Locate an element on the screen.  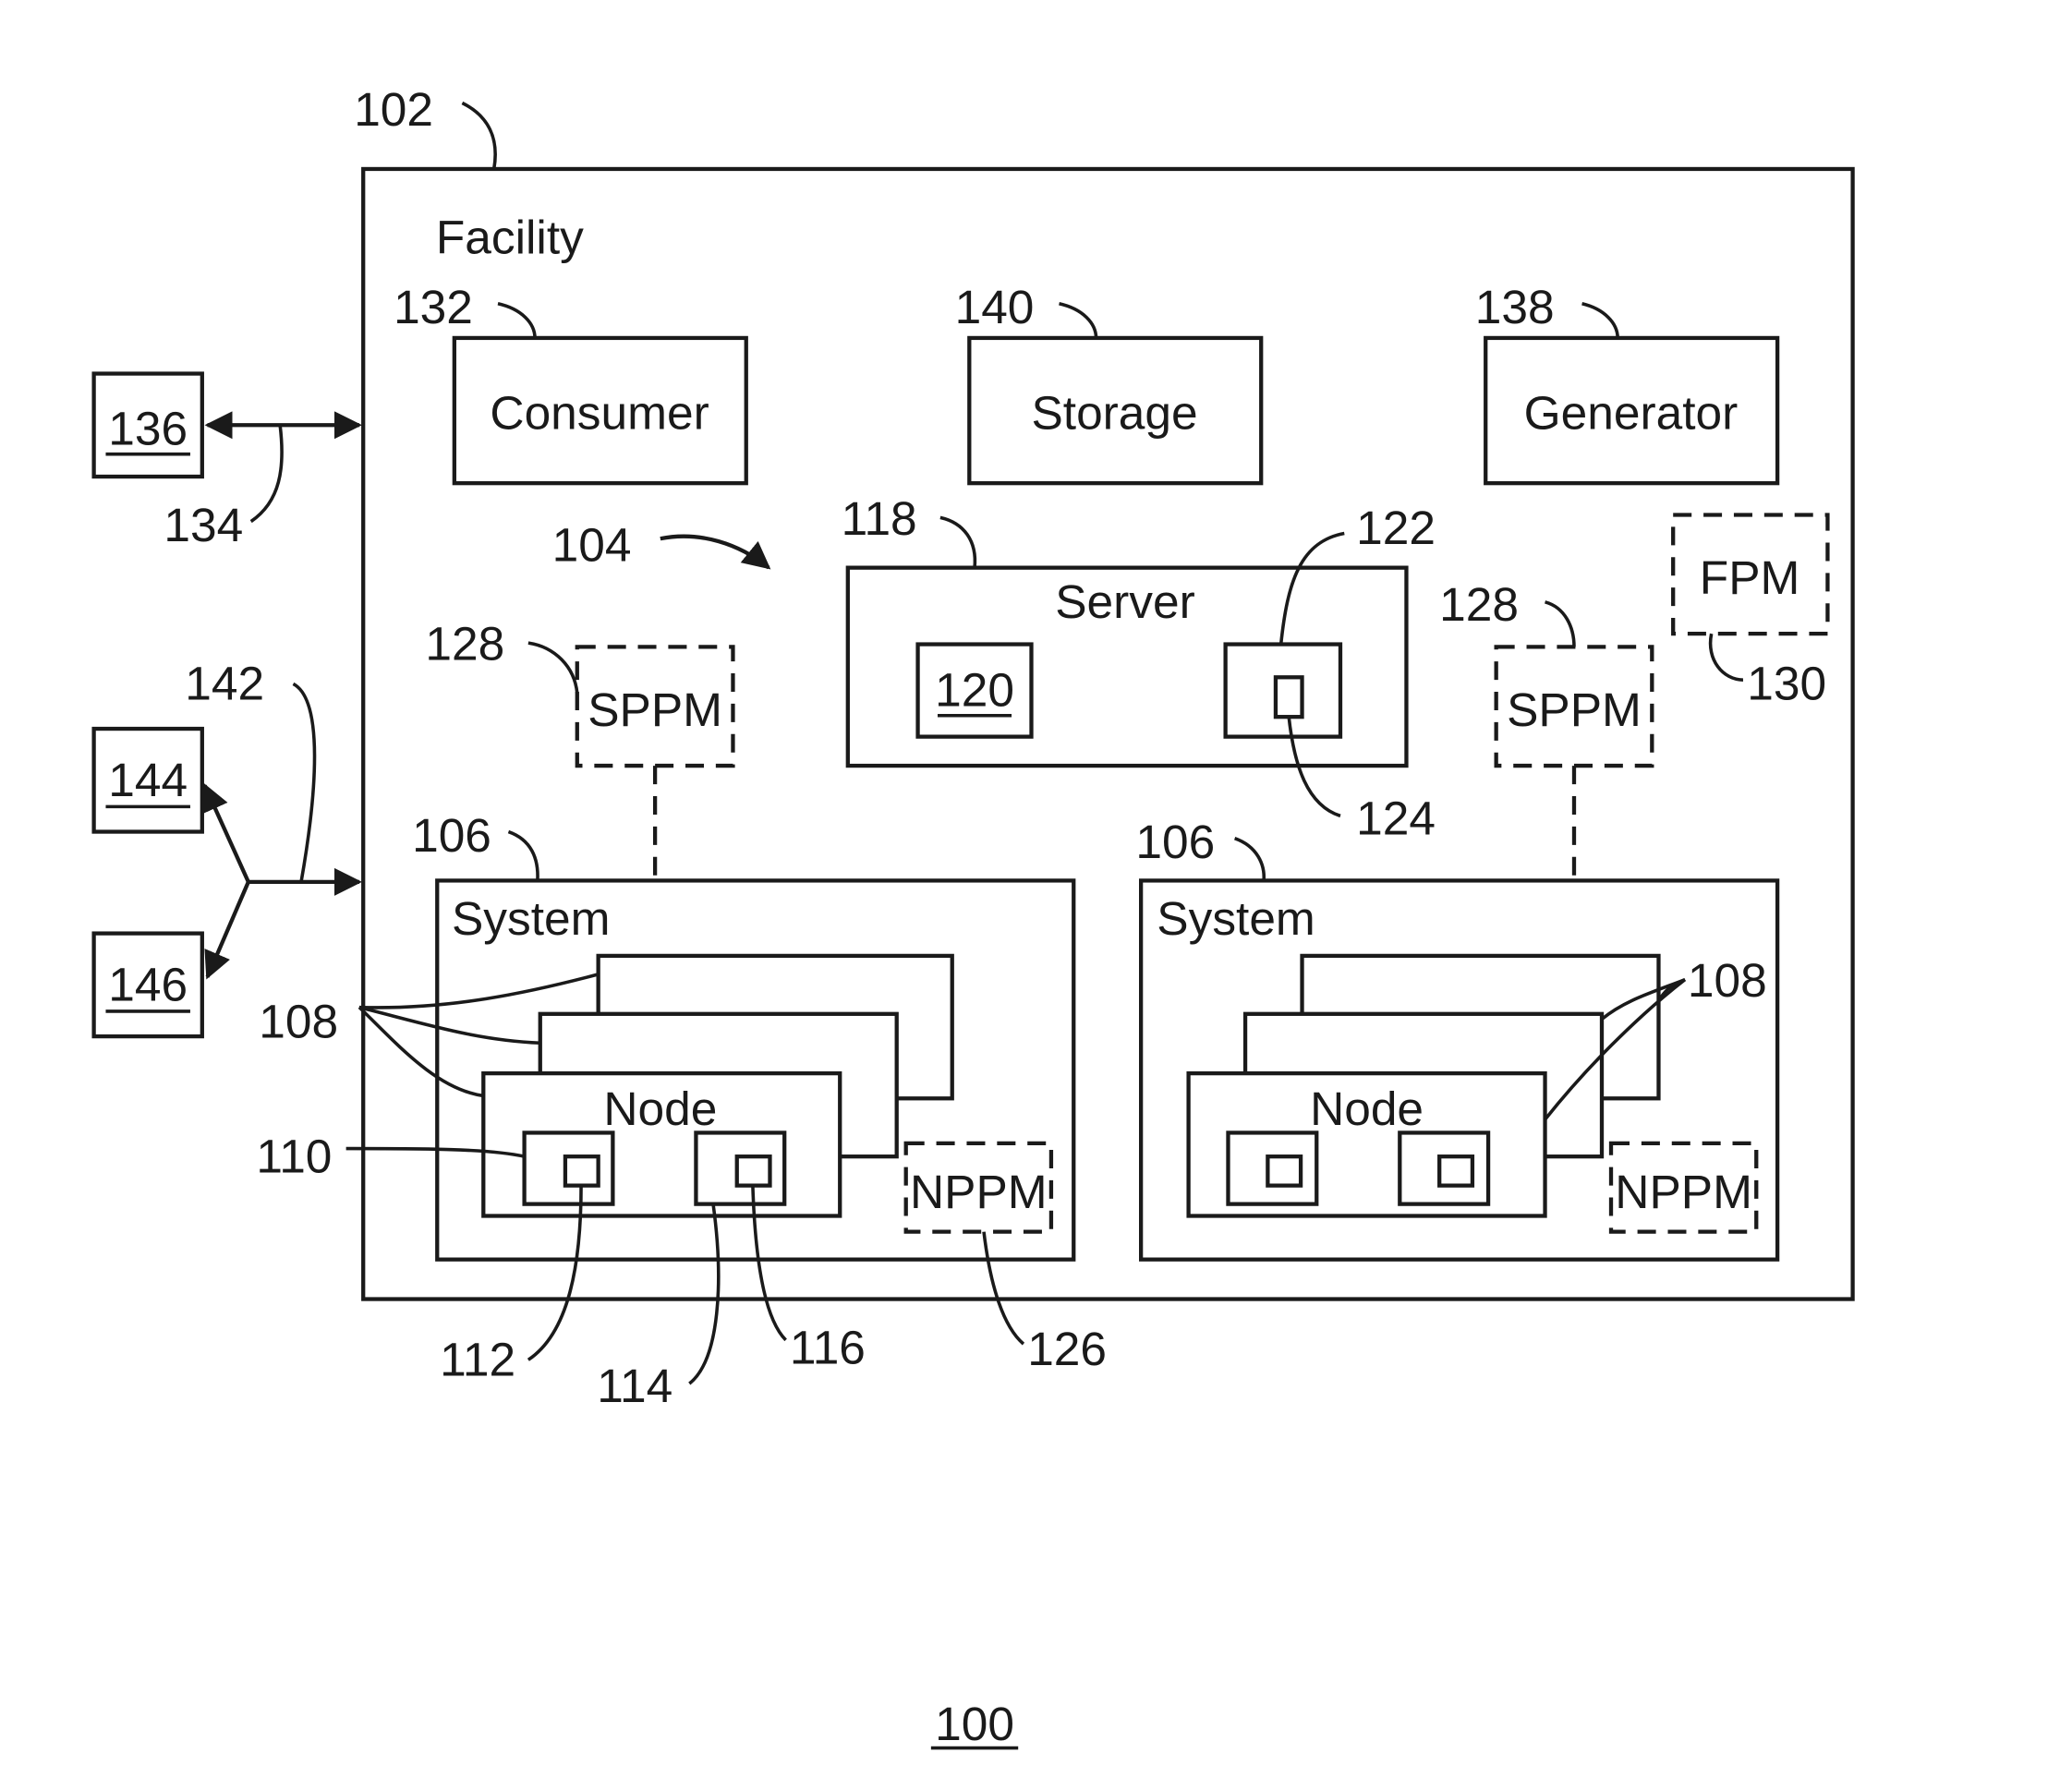
component-left-ref-116: 116 is located at coordinates (828, 1347).